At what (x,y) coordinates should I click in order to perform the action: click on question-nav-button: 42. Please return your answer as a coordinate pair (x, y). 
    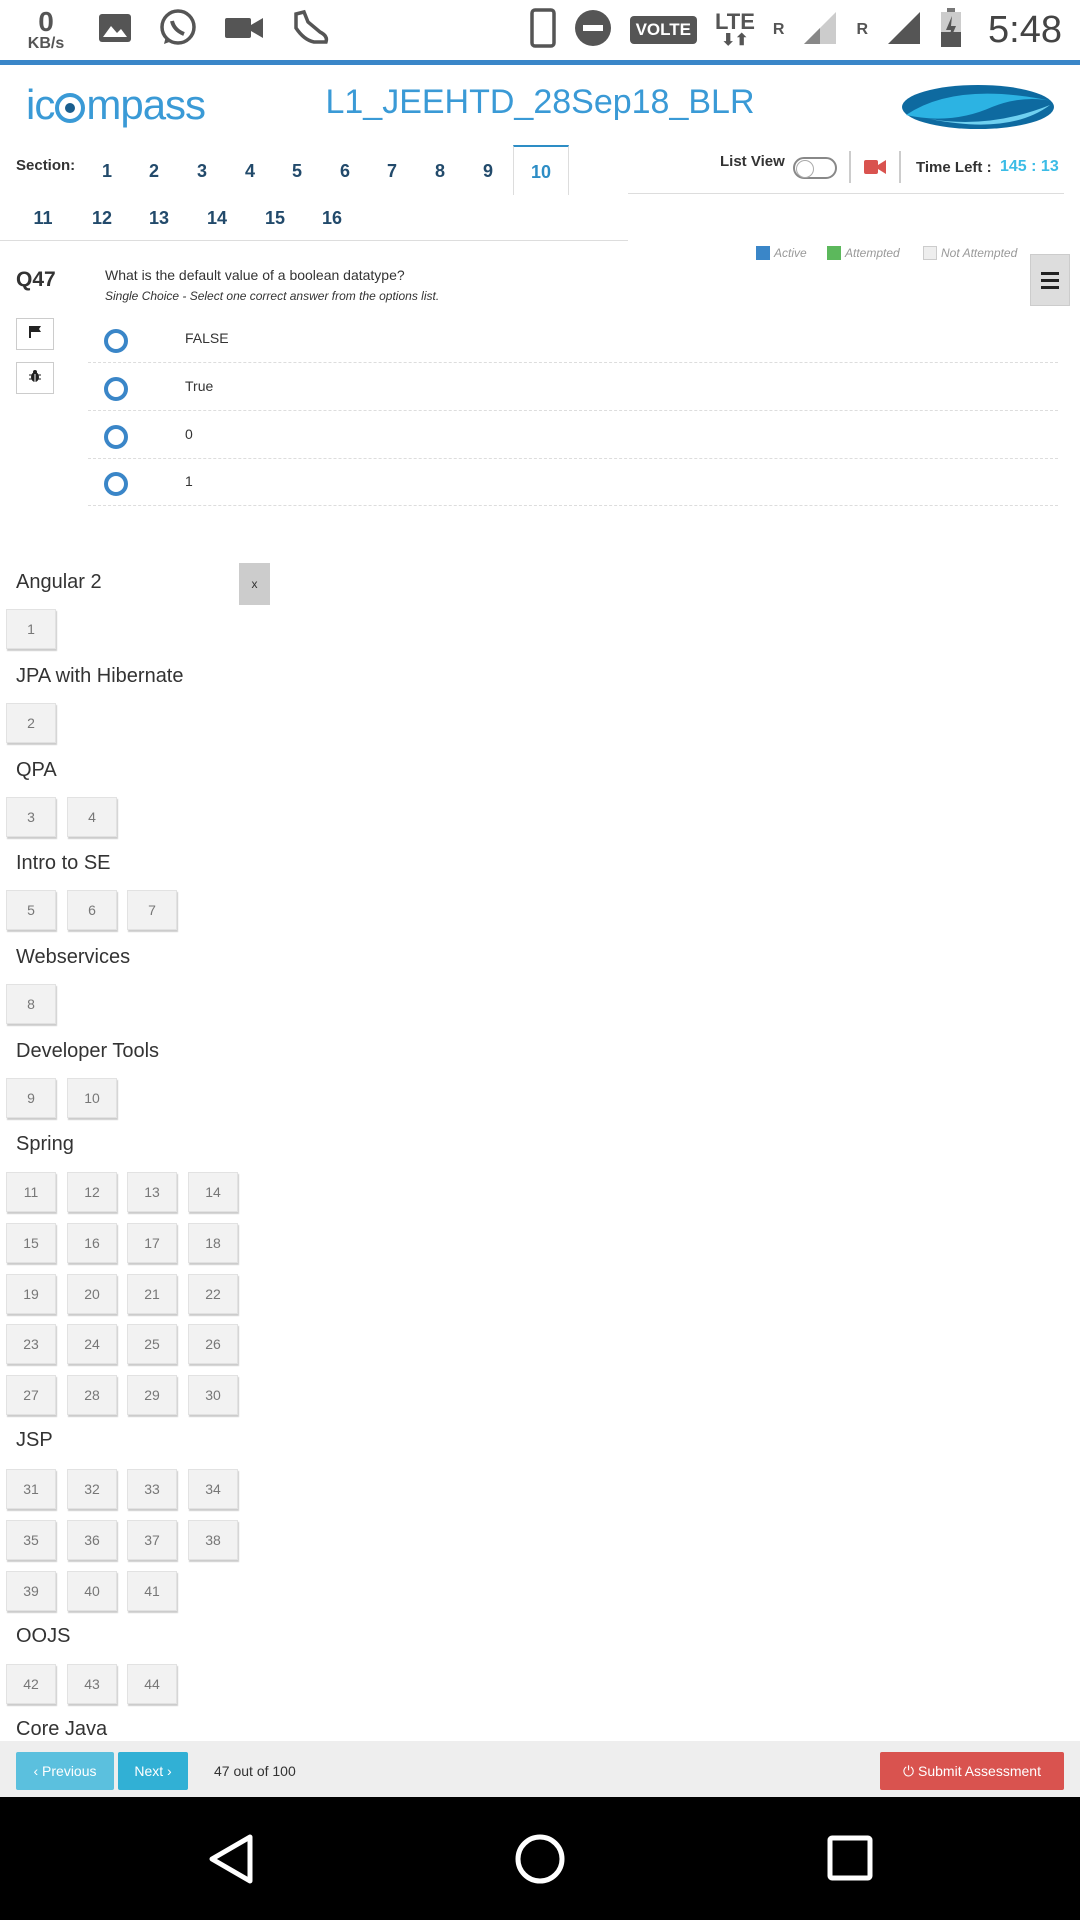
    Looking at the image, I should click on (31, 1684).